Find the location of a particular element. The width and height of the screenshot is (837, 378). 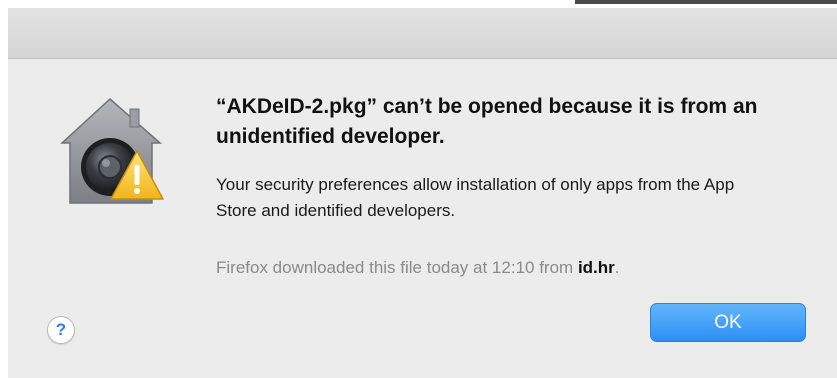

download-source-suffix: . is located at coordinates (617, 267).